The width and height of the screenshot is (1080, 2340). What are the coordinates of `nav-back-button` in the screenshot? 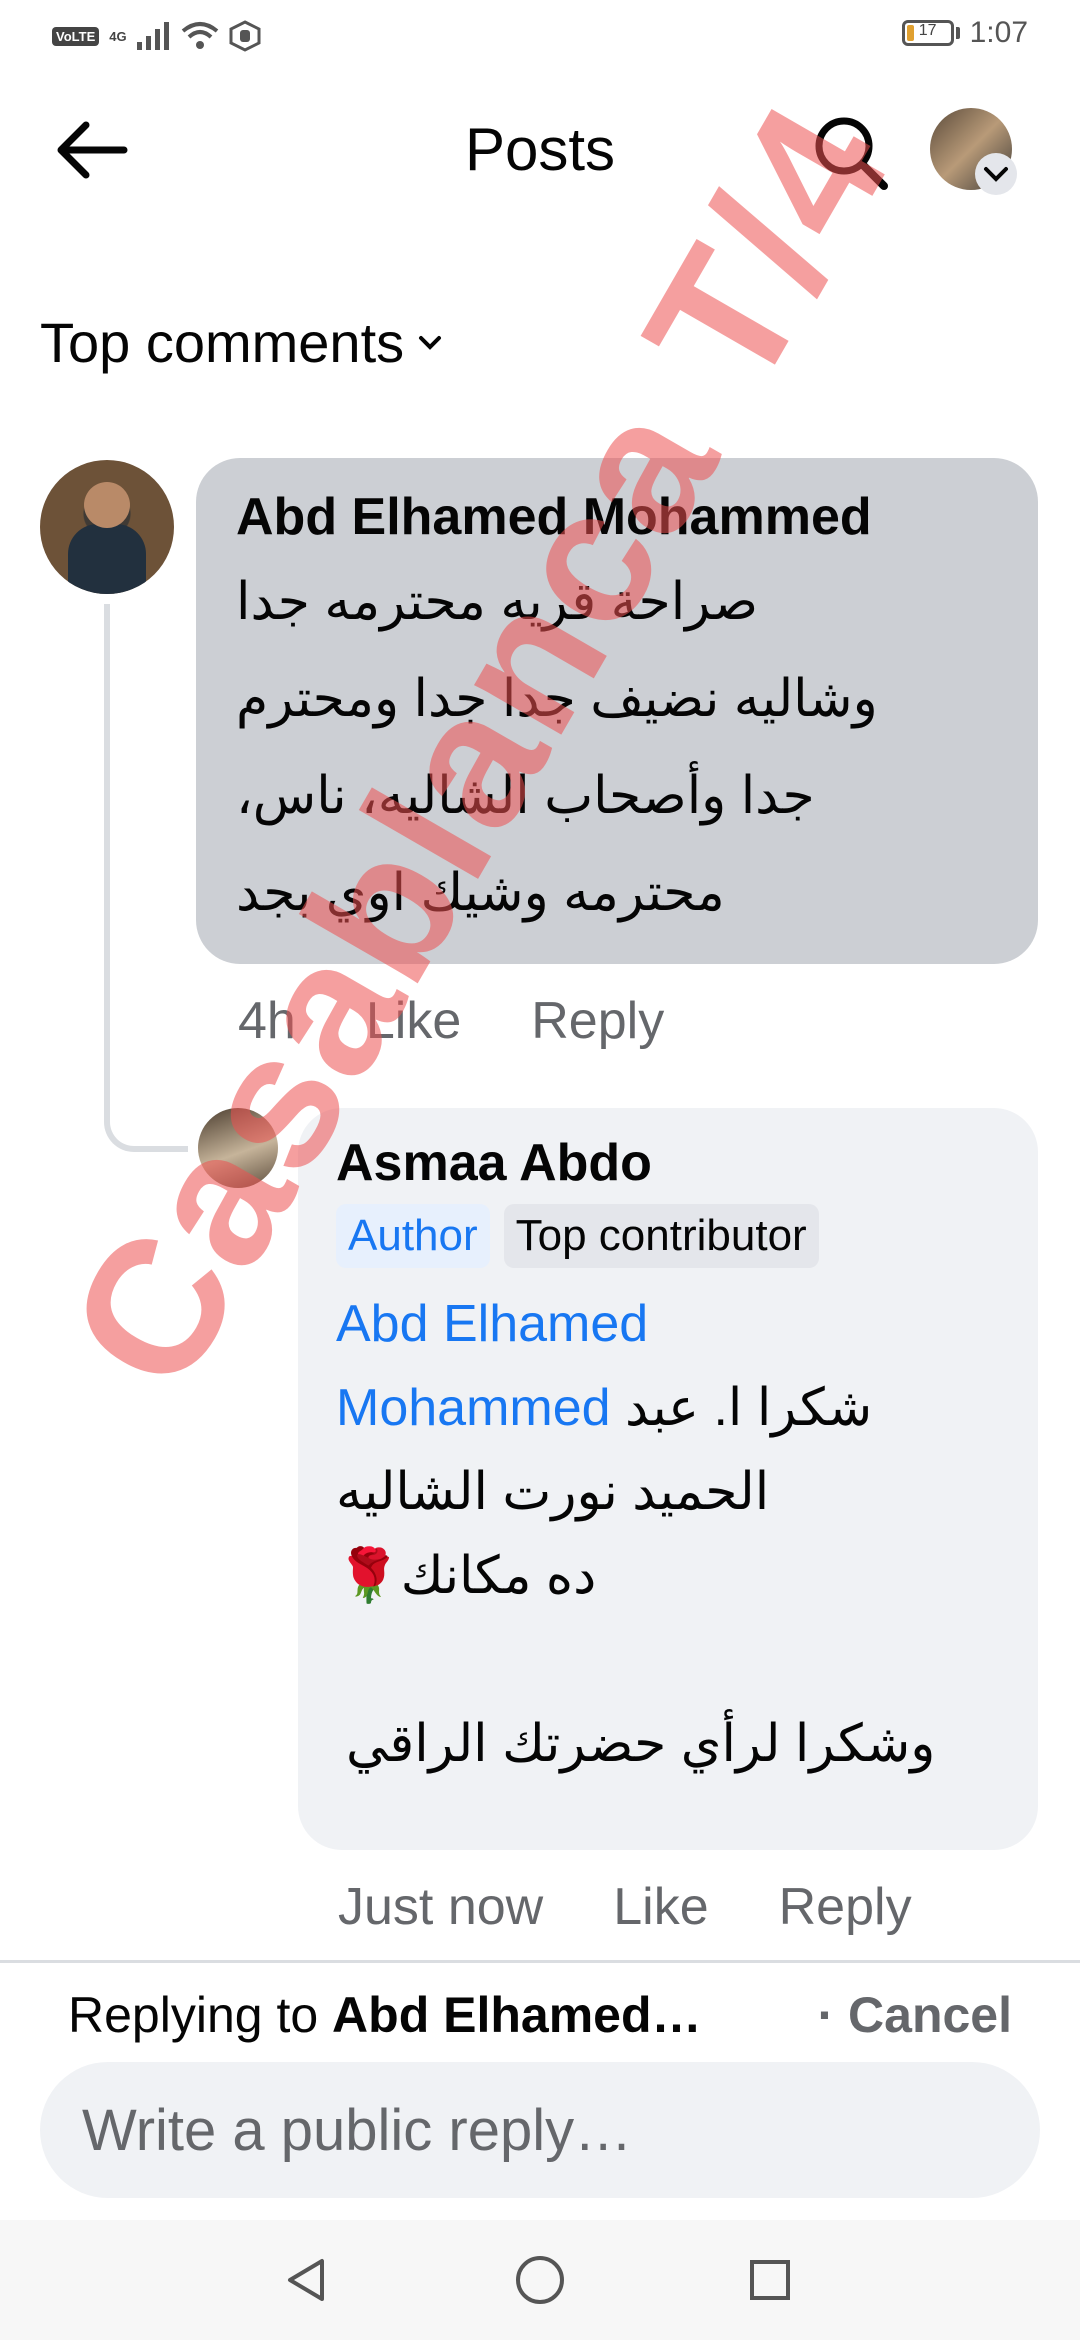 It's located at (307, 2280).